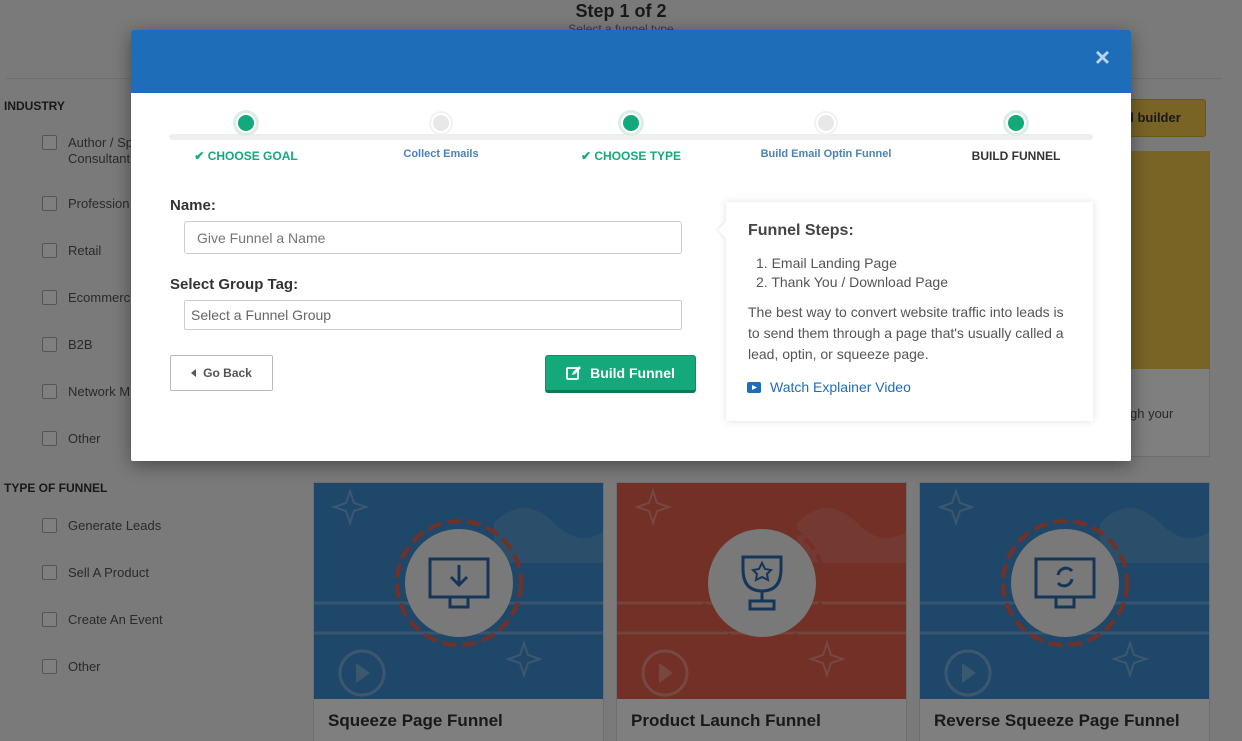  Describe the element at coordinates (631, 137) in the screenshot. I see `progress-track` at that location.